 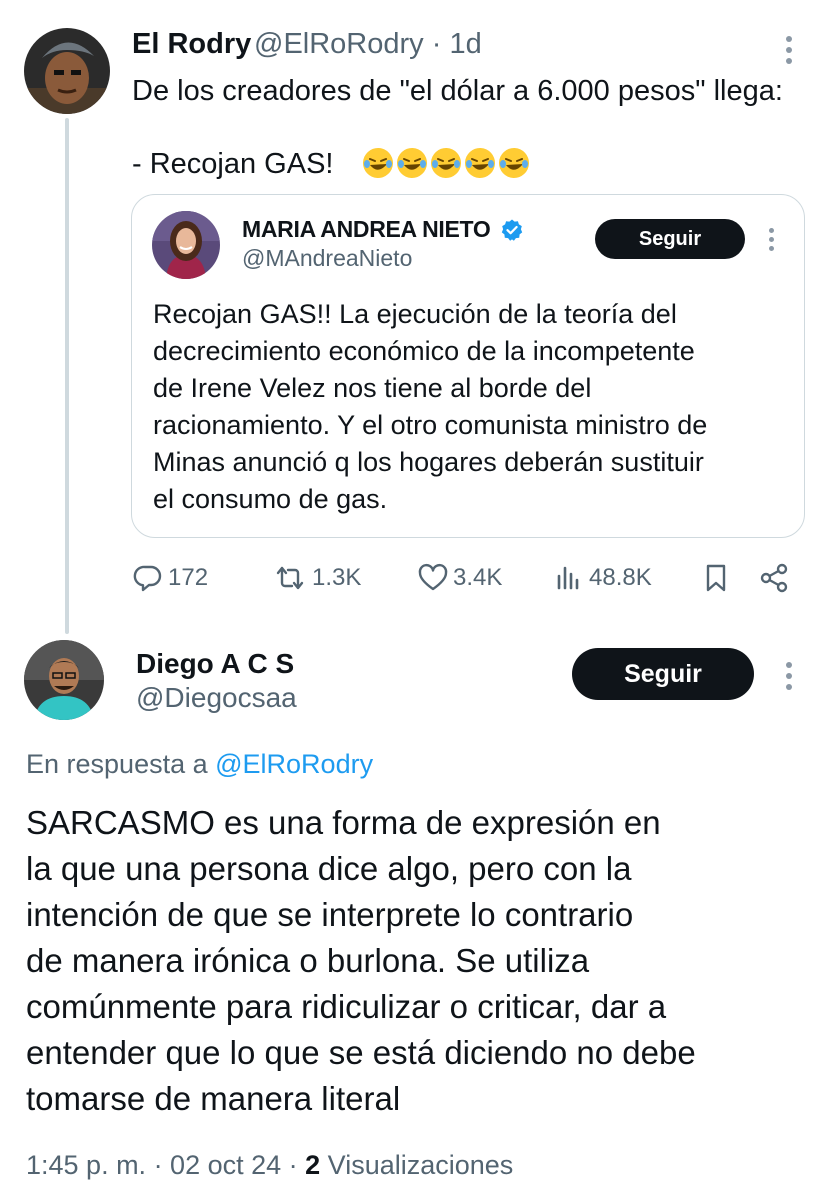 I want to click on parent-handle-time: @ElRoRodry · 1d, so click(x=368, y=44).